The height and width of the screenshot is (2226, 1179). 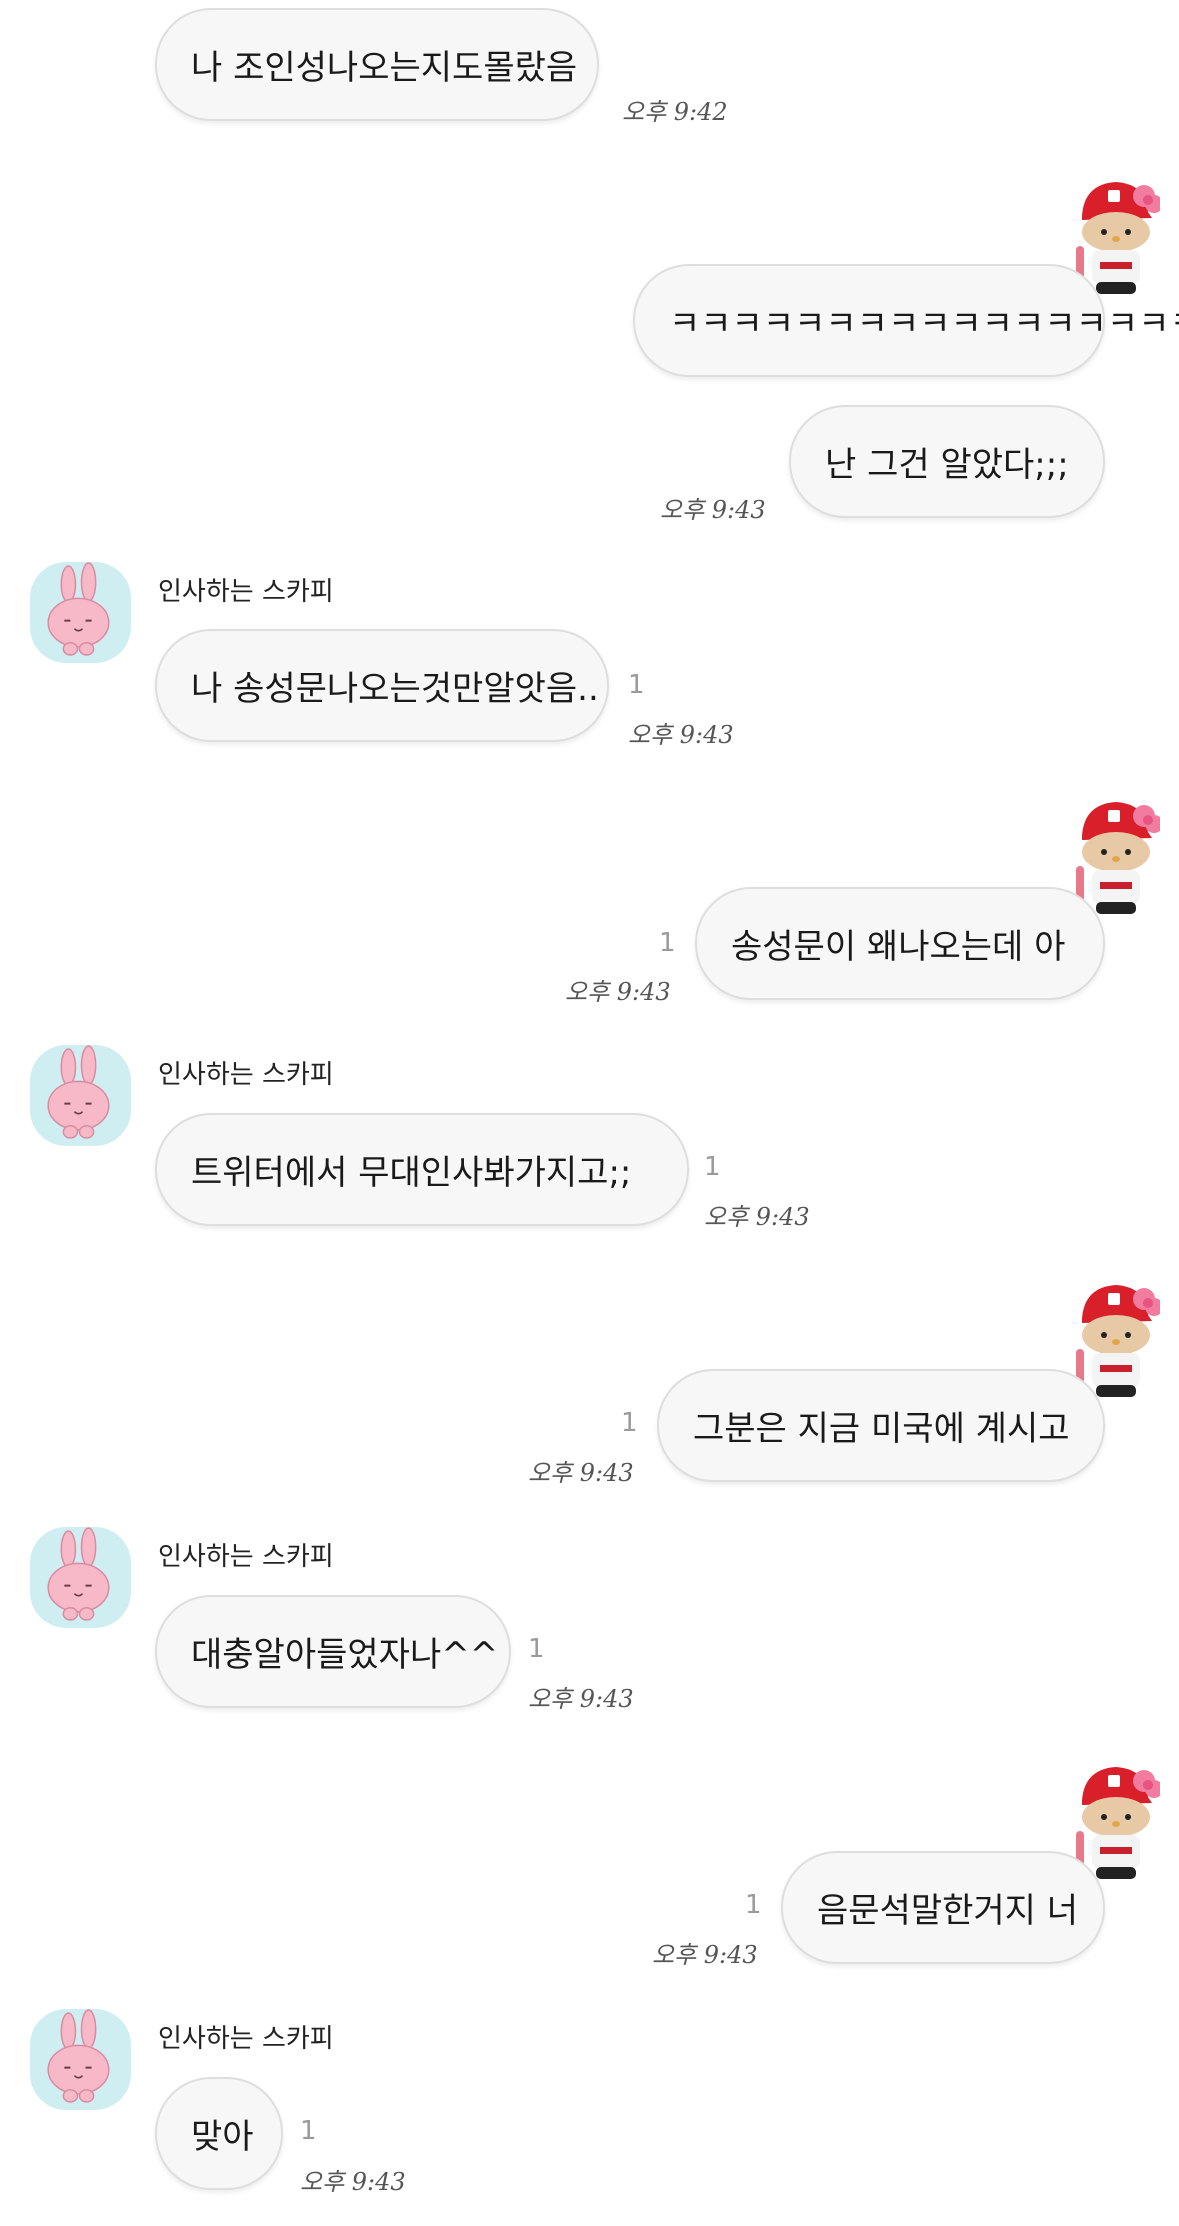 What do you see at coordinates (881, 1429) in the screenshot?
I see `message-text: 그분은 지금 미국에 계시고` at bounding box center [881, 1429].